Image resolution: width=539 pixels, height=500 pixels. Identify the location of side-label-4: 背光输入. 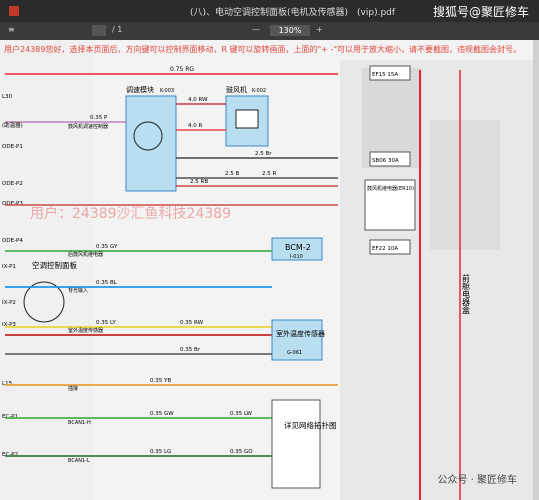
(78, 290).